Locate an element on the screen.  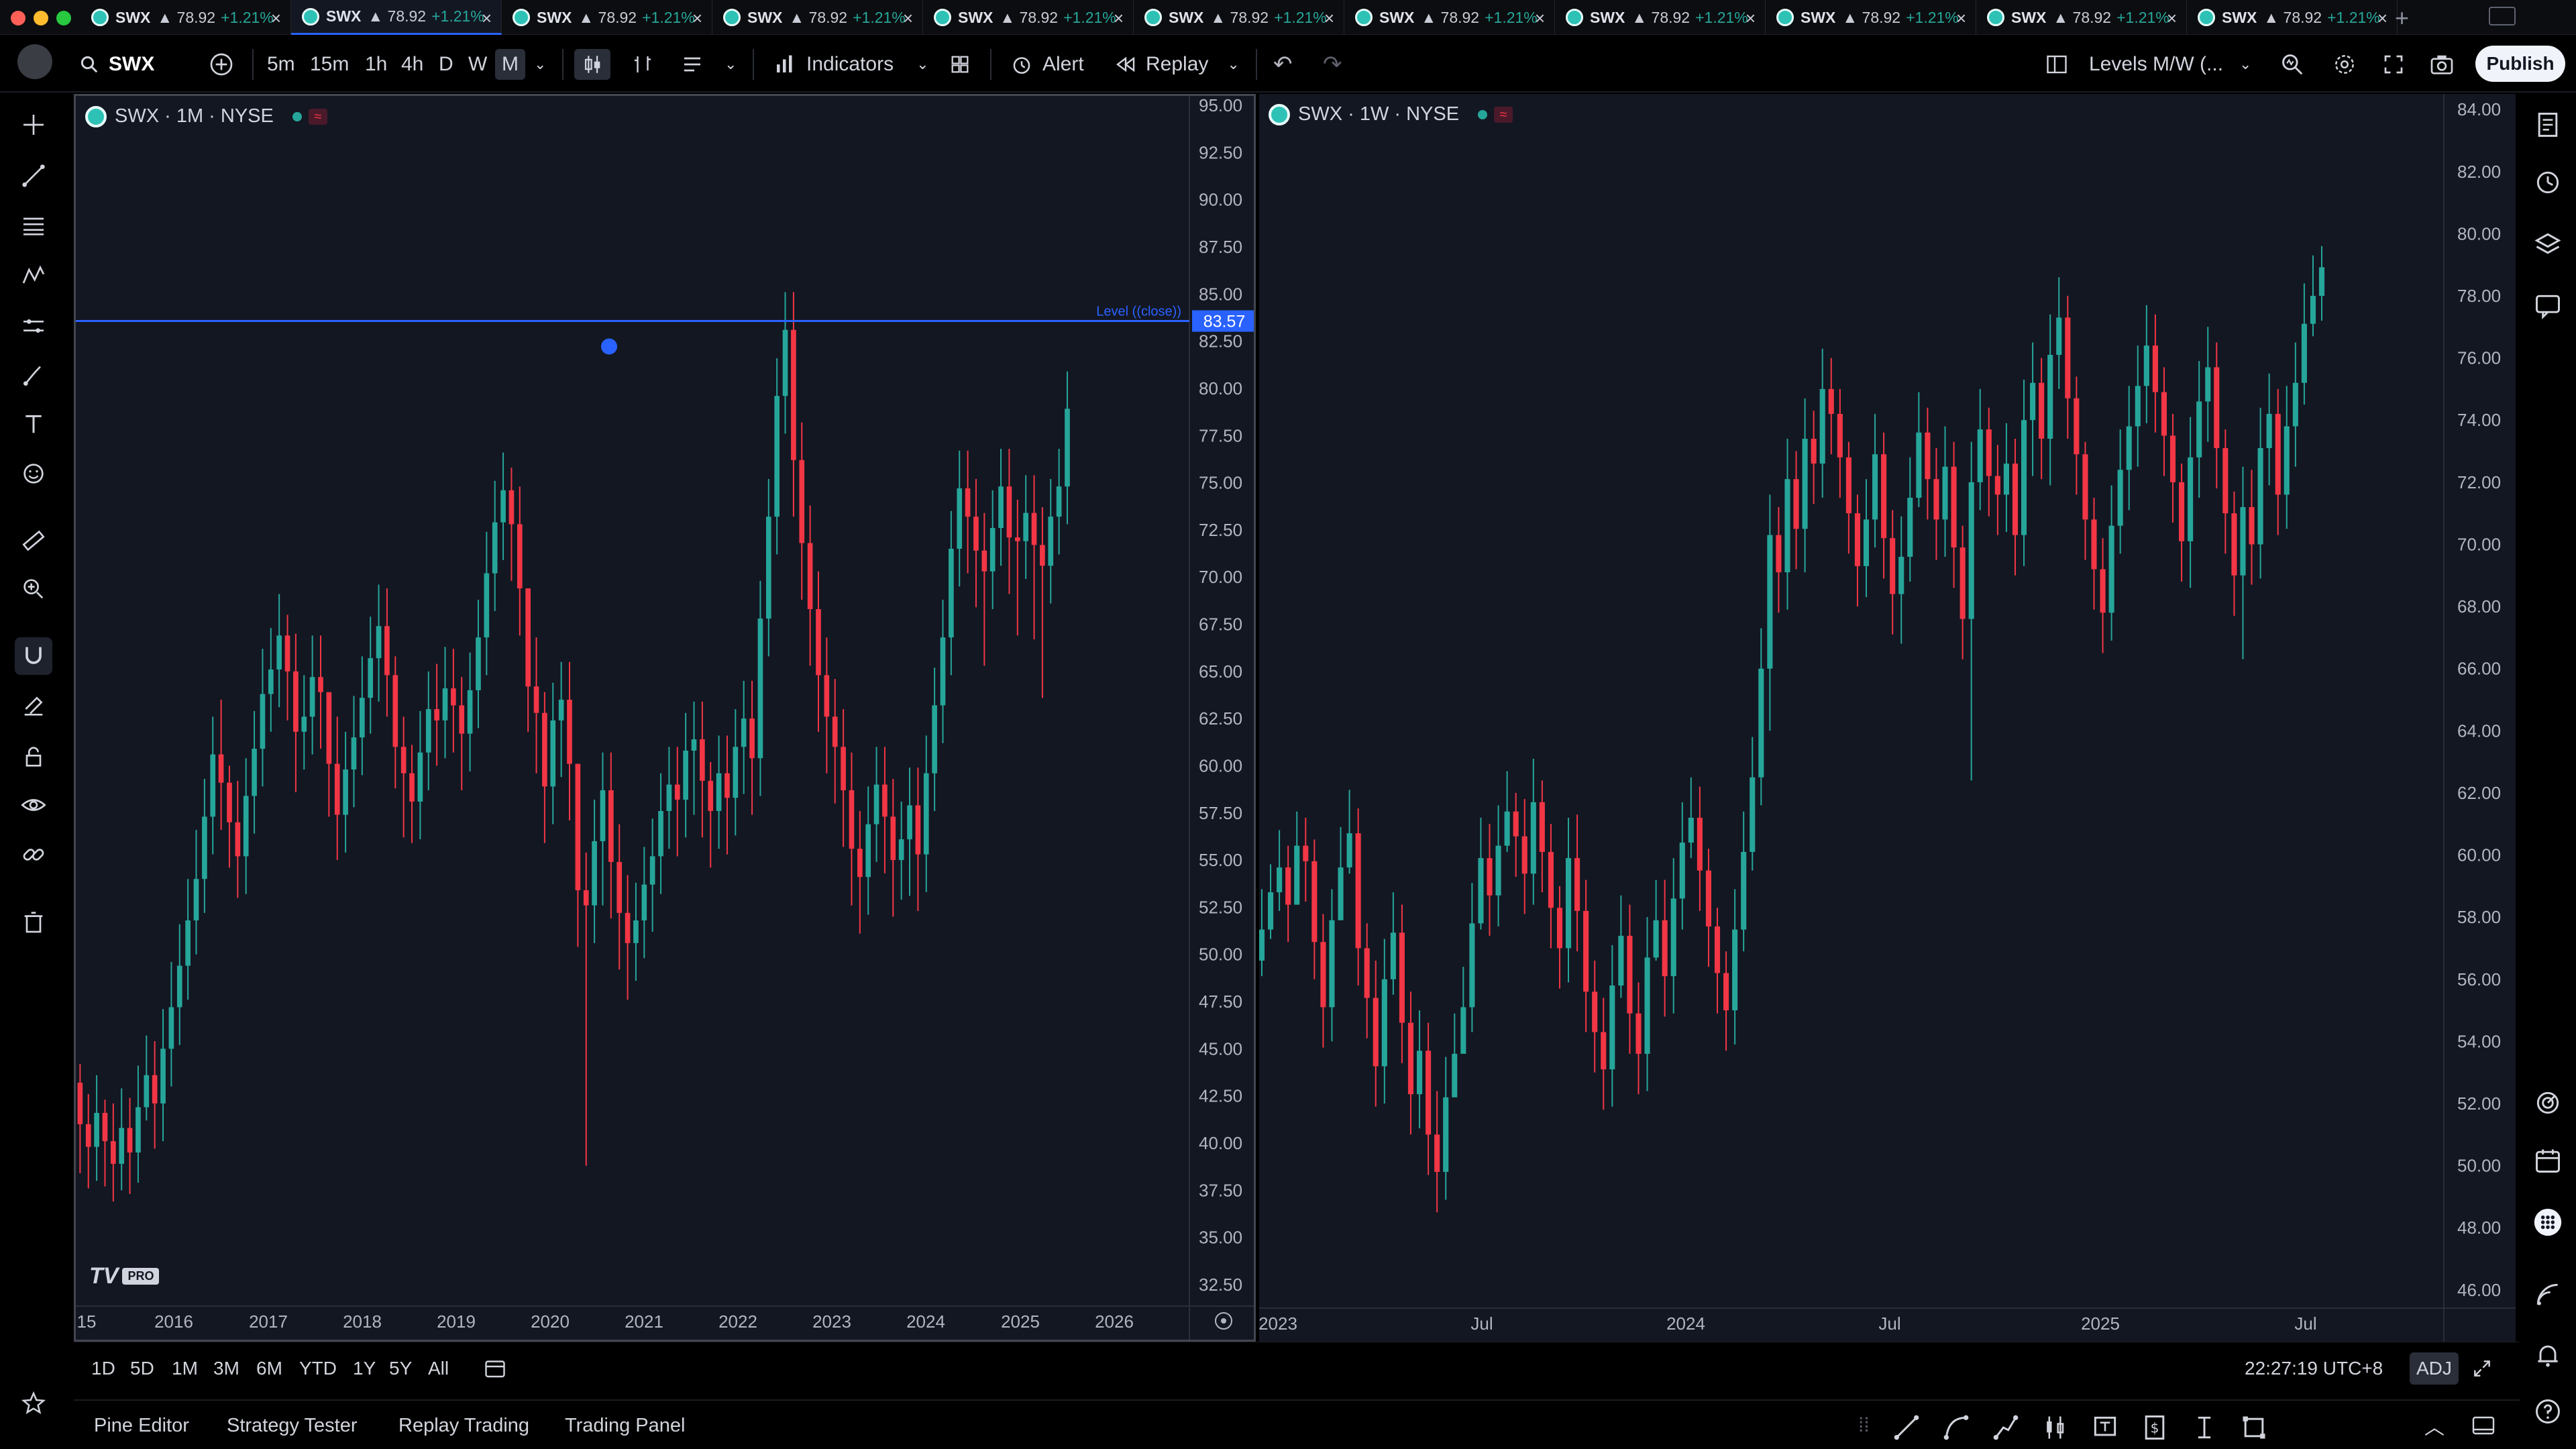
pattern-tool-button is located at coordinates (33, 276).